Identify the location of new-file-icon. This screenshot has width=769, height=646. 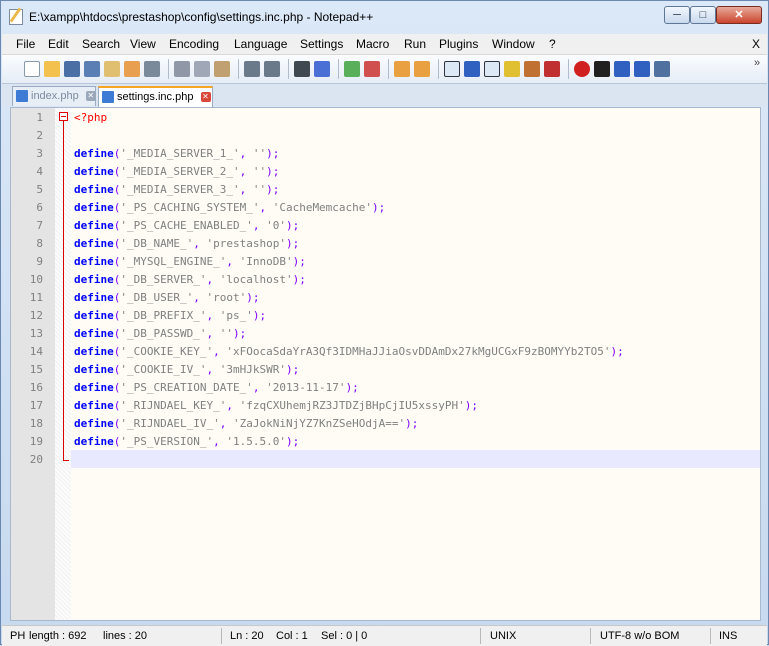
(32, 69).